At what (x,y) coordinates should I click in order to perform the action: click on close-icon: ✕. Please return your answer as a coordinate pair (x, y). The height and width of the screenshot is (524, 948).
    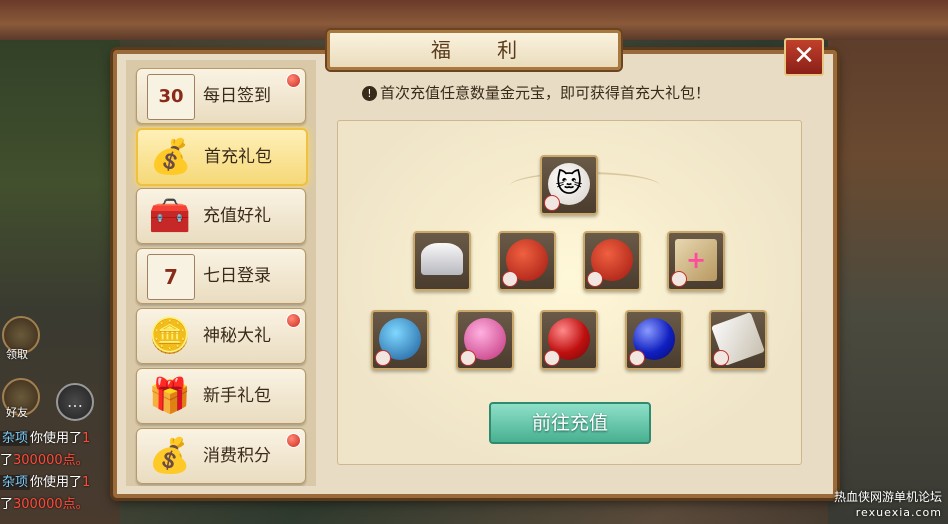
    Looking at the image, I should click on (804, 56).